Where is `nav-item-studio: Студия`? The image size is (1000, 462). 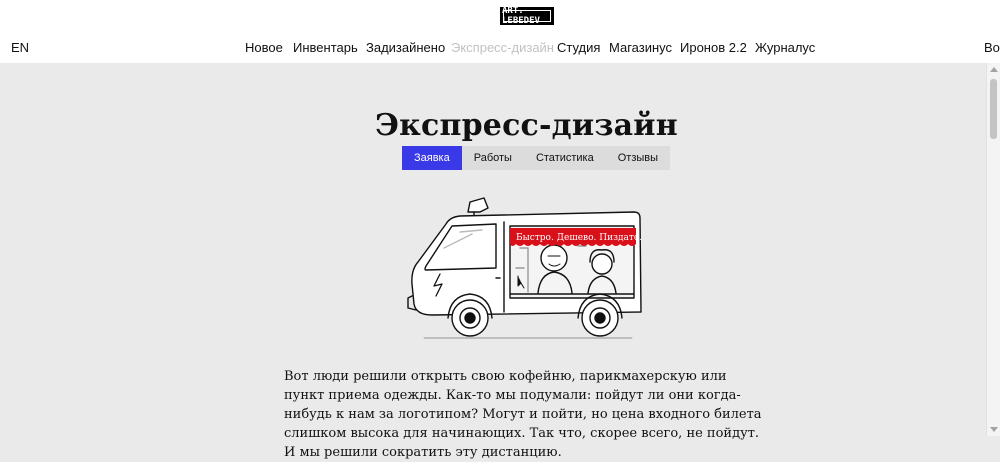
nav-item-studio: Студия is located at coordinates (578, 47).